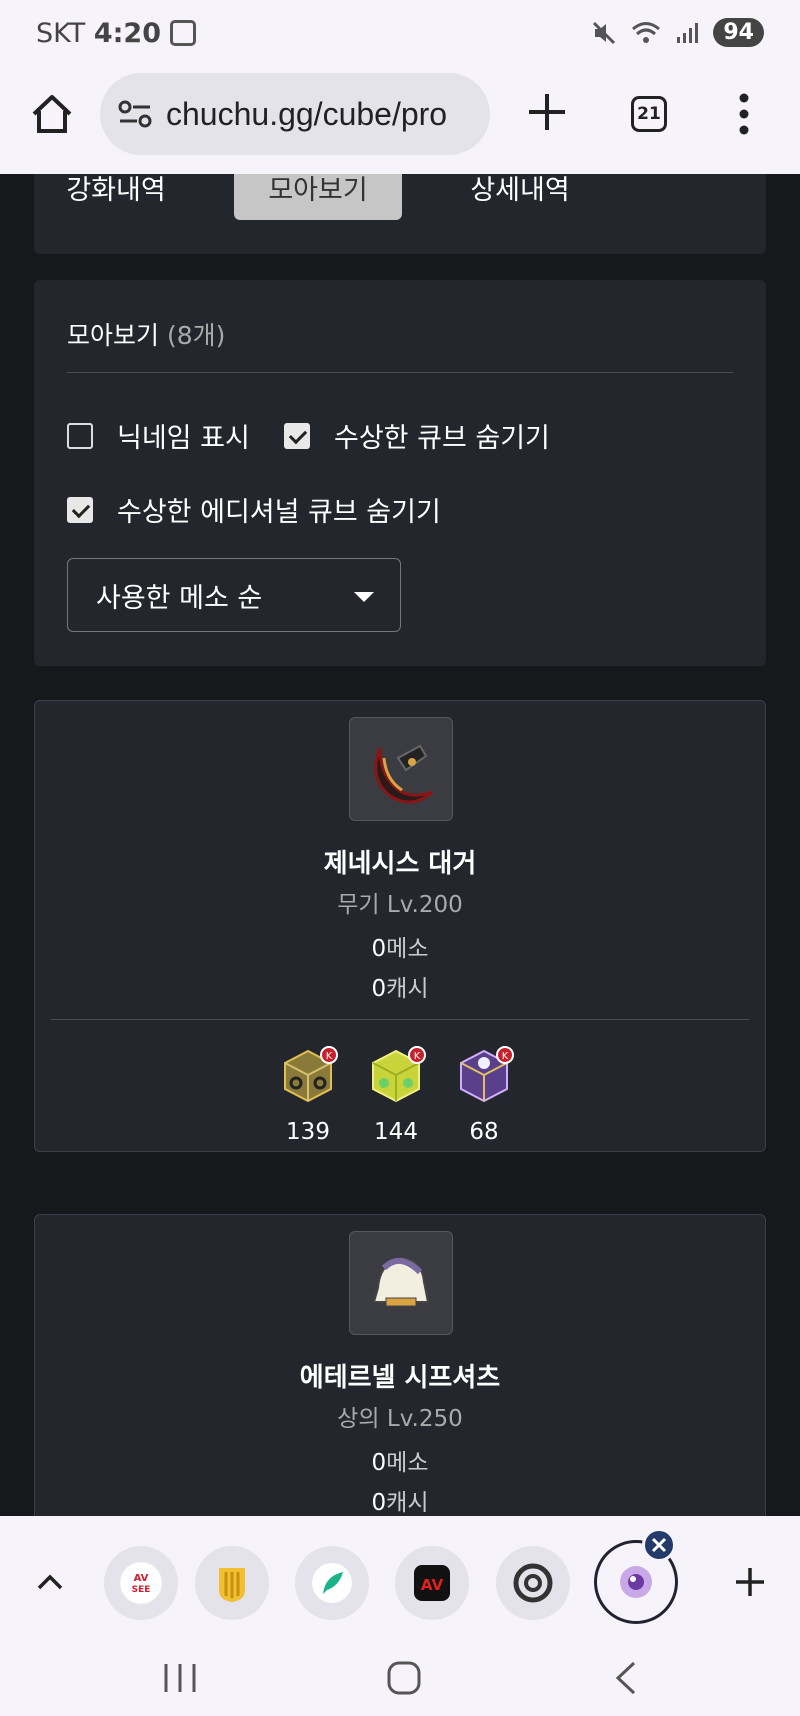 This screenshot has width=800, height=1716. Describe the element at coordinates (183, 33) in the screenshot. I see `screen-record-icon` at that location.